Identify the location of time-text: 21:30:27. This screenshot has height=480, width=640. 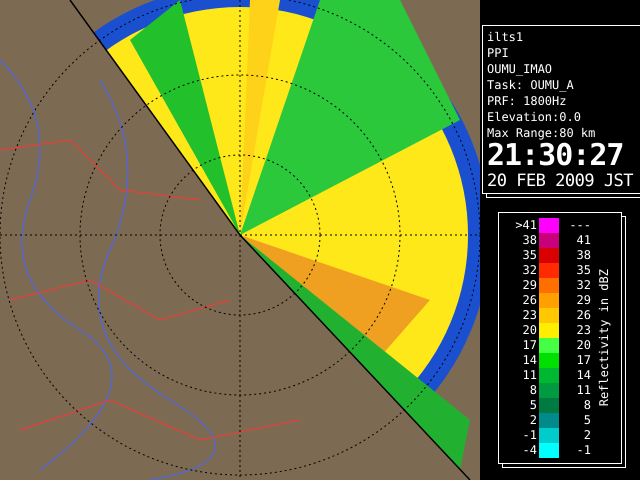
(555, 156).